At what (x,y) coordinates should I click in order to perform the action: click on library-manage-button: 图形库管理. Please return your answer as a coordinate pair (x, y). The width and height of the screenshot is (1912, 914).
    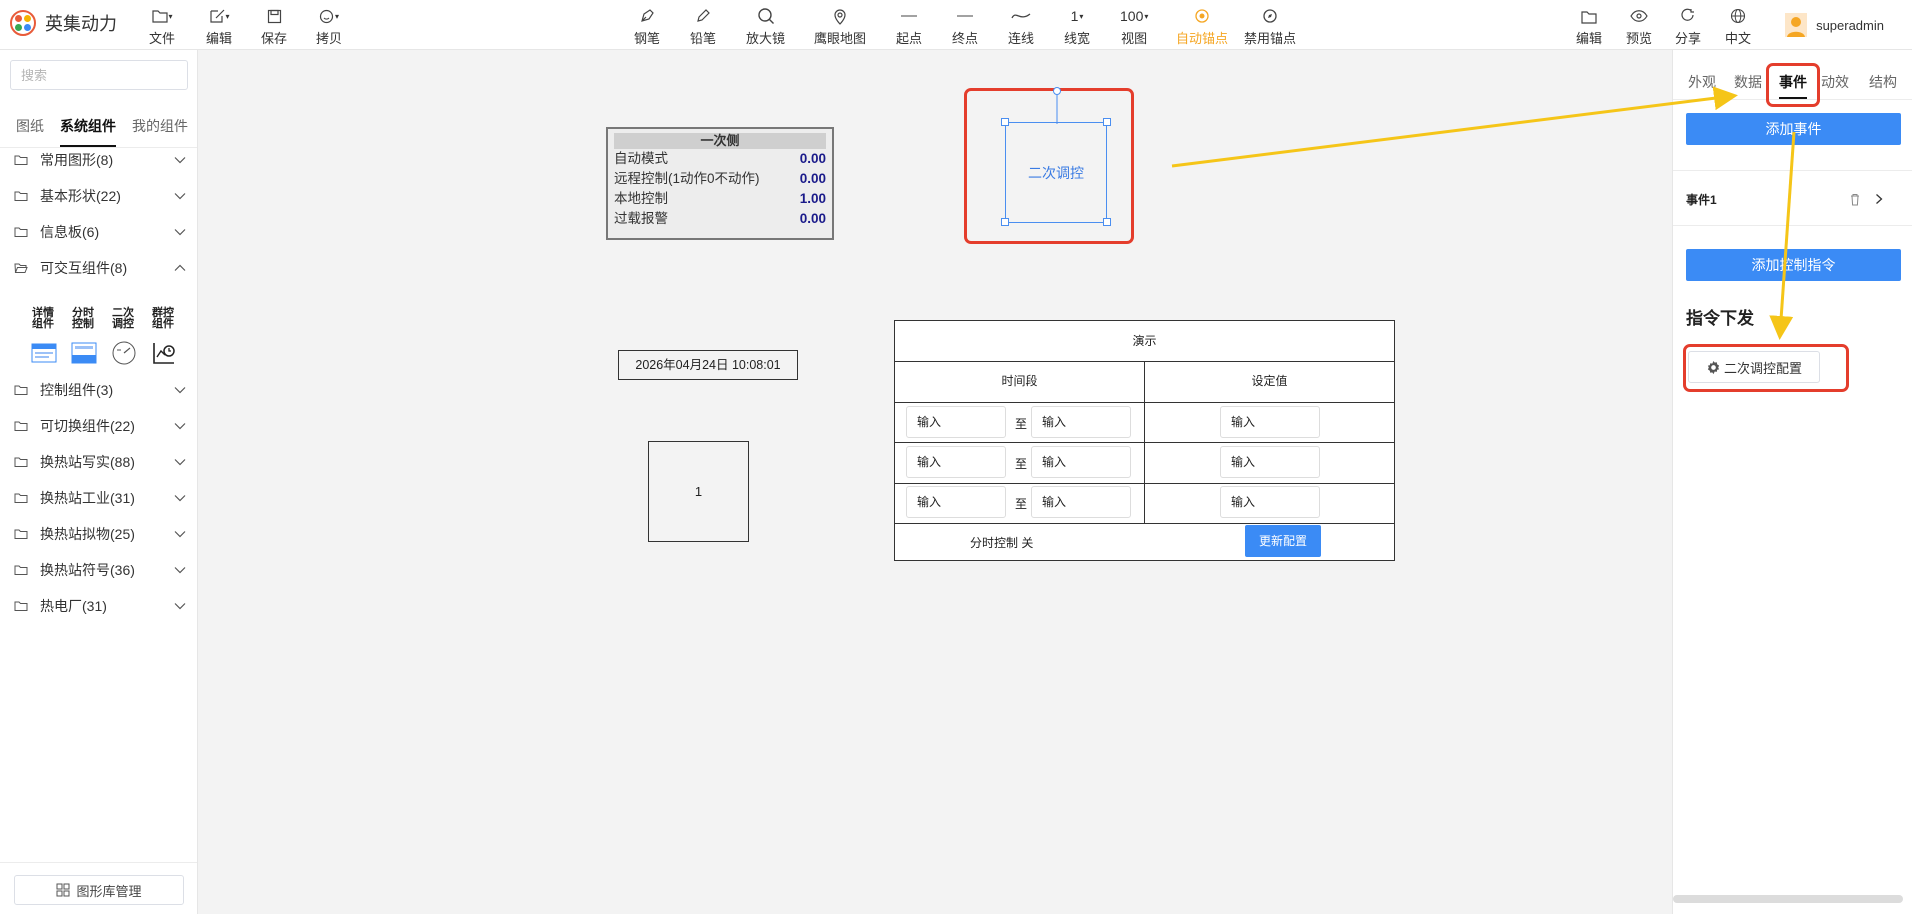
    Looking at the image, I should click on (99, 890).